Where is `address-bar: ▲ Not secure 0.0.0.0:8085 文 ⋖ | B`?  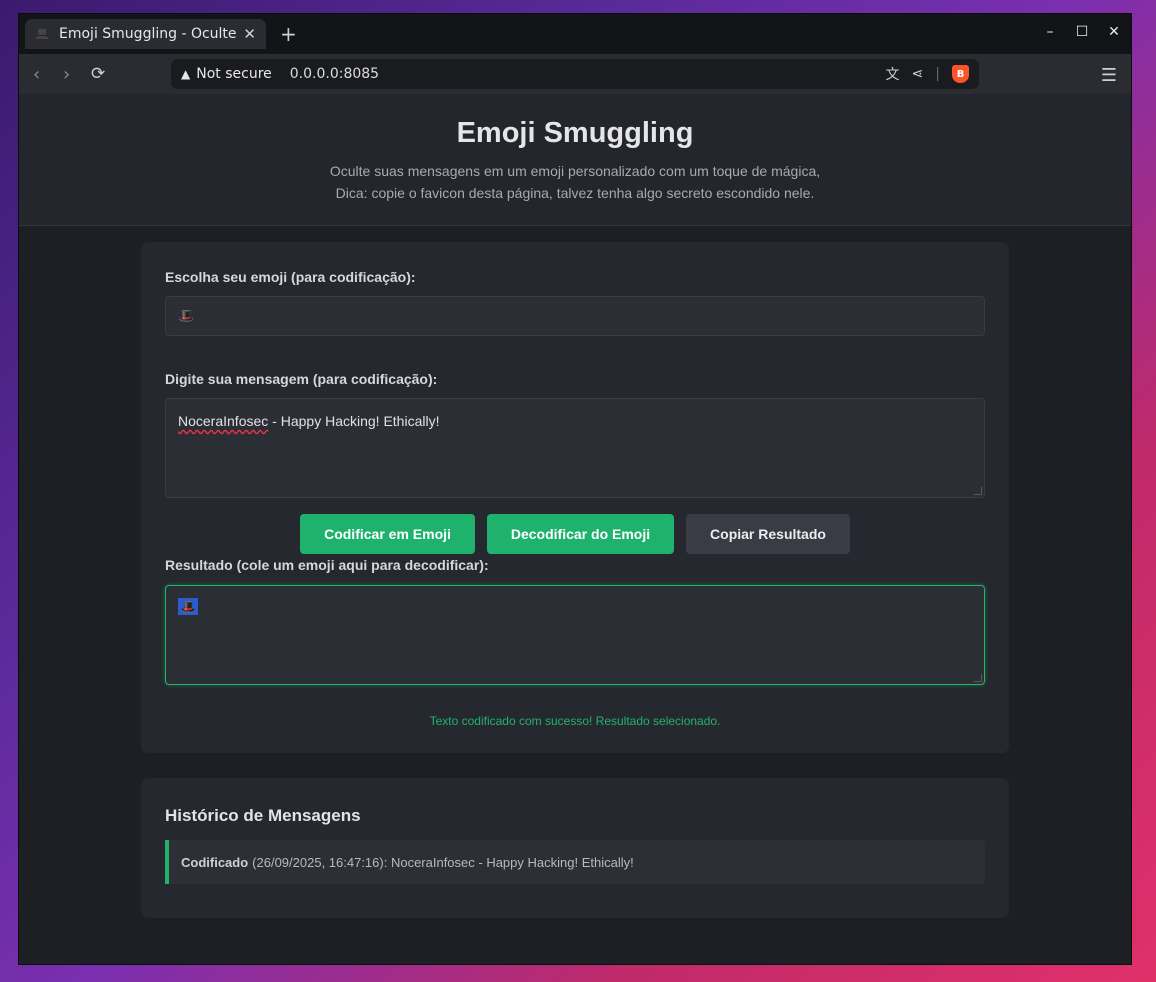
address-bar: ▲ Not secure 0.0.0.0:8085 文 ⋖ | B is located at coordinates (575, 74).